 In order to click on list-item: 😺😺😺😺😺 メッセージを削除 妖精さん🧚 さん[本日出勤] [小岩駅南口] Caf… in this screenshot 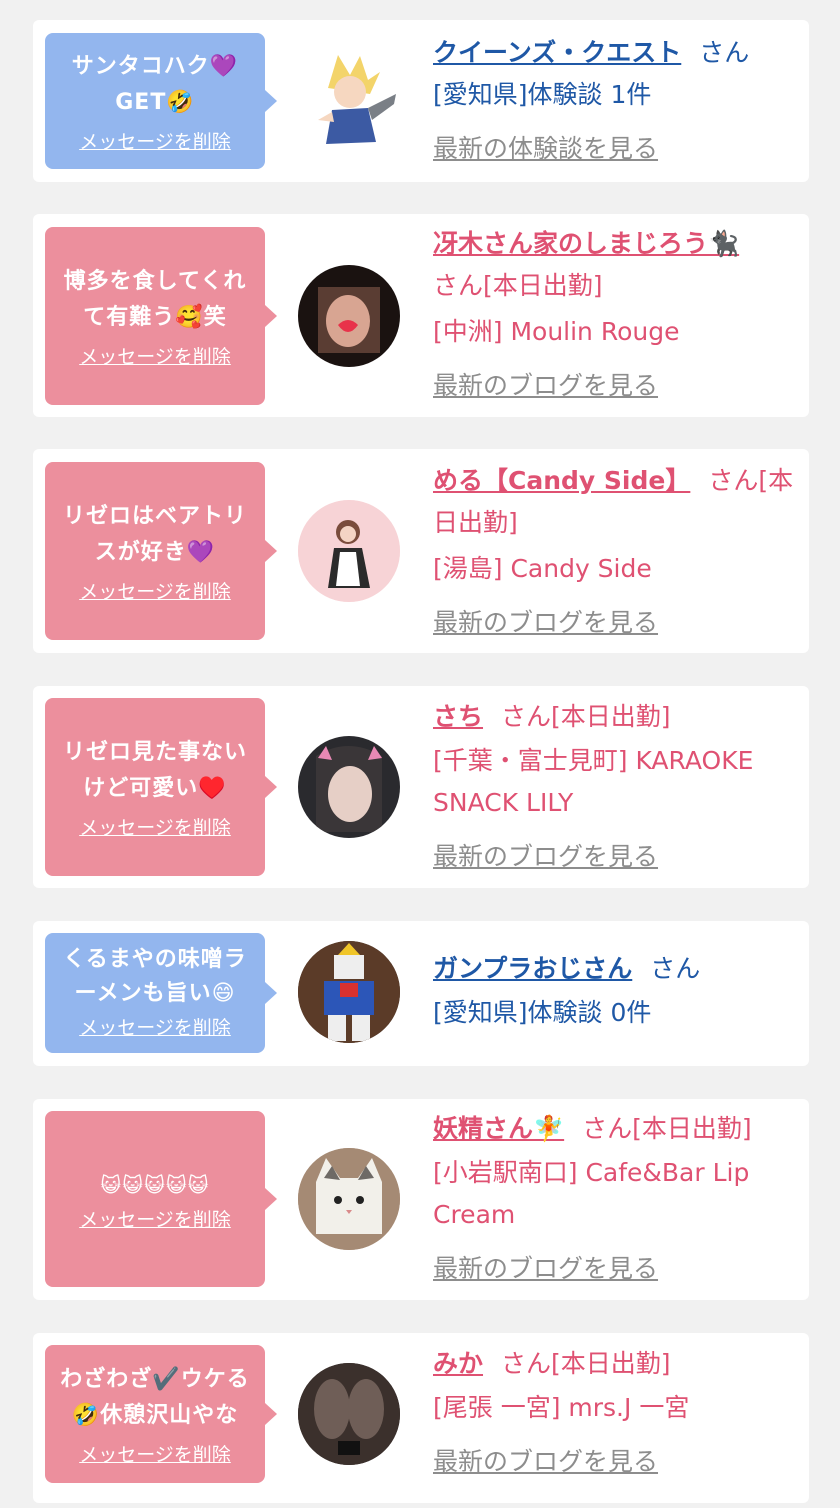, I will do `click(421, 1199)`.